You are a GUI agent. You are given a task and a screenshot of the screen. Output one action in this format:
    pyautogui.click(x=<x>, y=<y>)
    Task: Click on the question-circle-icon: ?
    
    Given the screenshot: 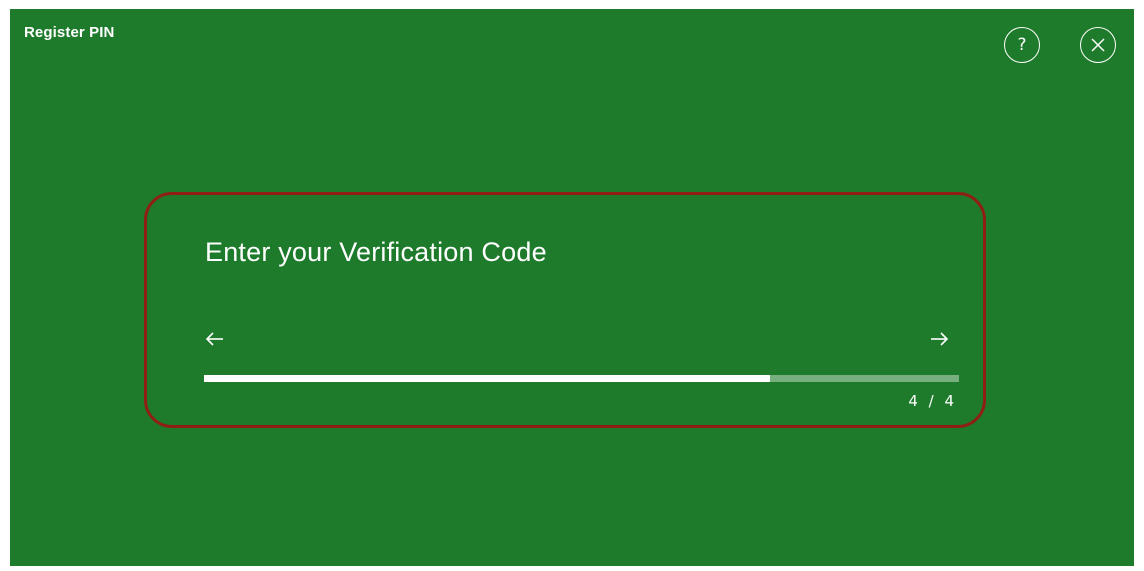 What is the action you would take?
    pyautogui.click(x=1022, y=44)
    